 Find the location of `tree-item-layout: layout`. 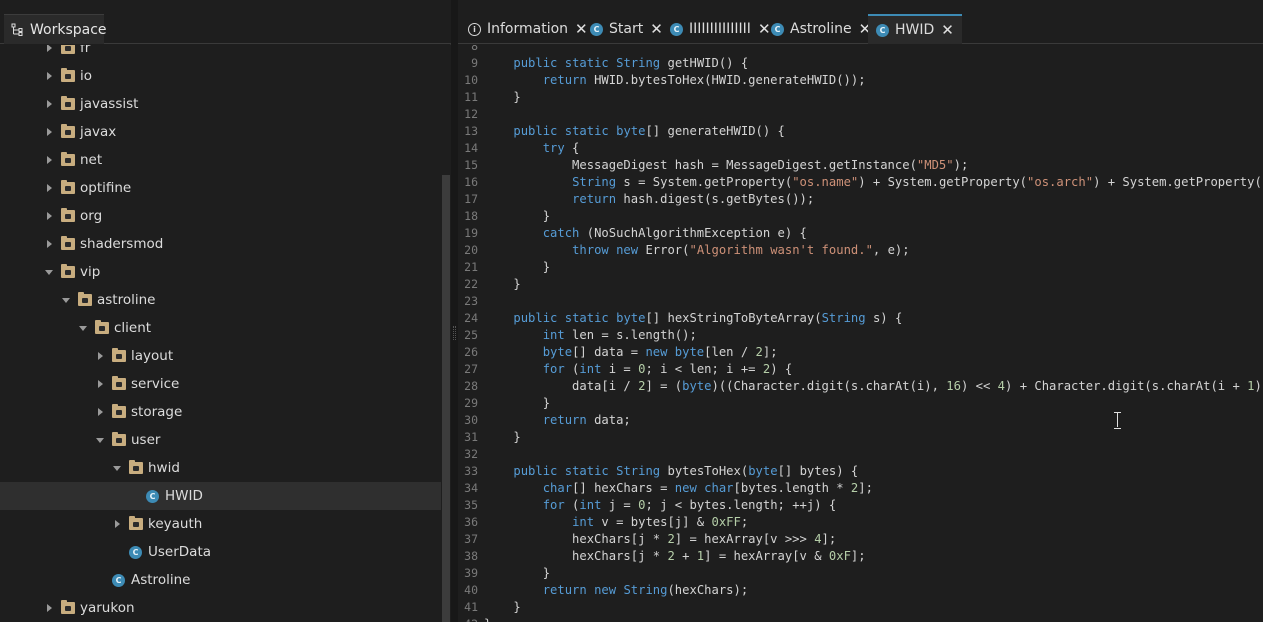

tree-item-layout: layout is located at coordinates (220, 356).